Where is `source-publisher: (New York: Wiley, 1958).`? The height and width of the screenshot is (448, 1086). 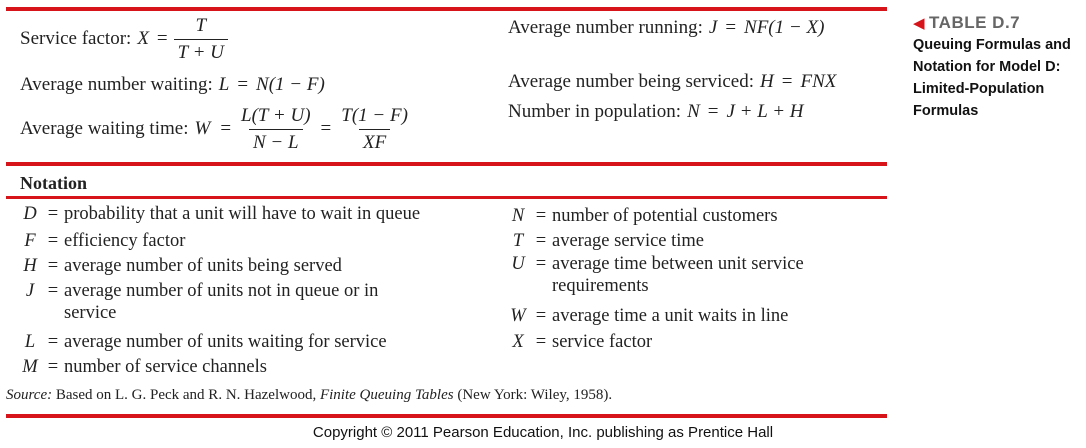
source-publisher: (New York: Wiley, 1958). is located at coordinates (533, 395).